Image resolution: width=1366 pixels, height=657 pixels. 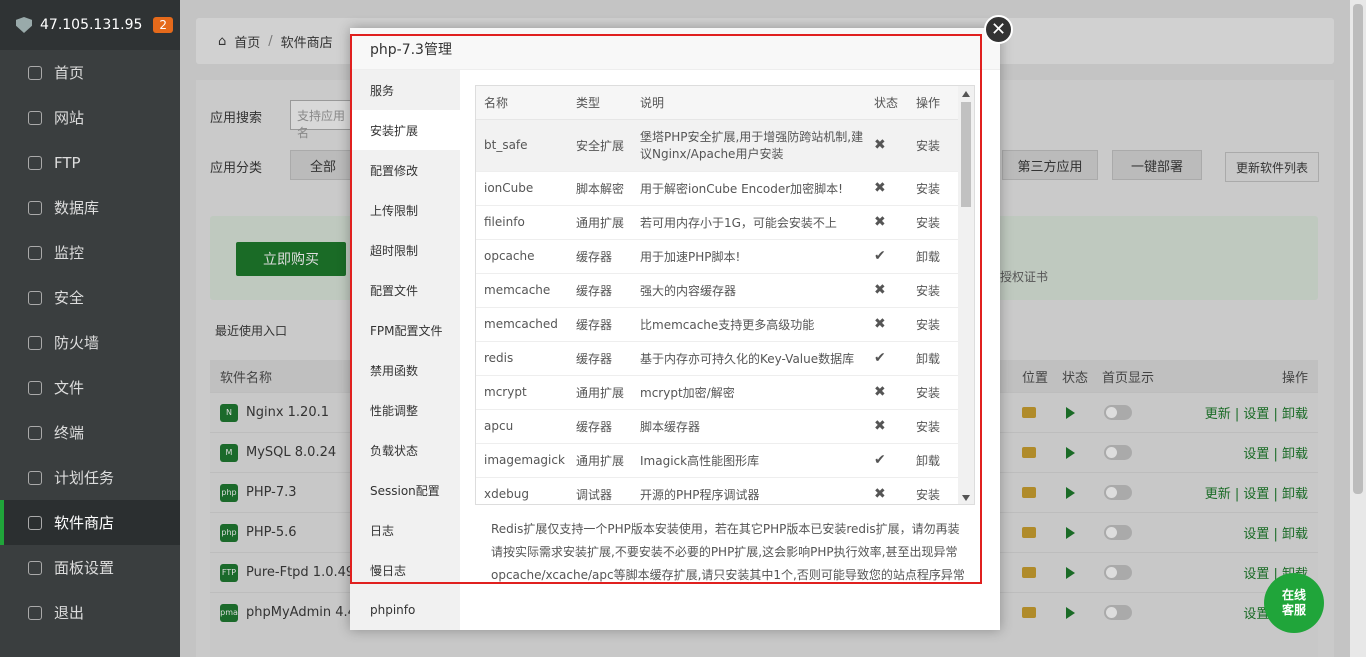 I want to click on buy-button: 立即购买, so click(x=291, y=259).